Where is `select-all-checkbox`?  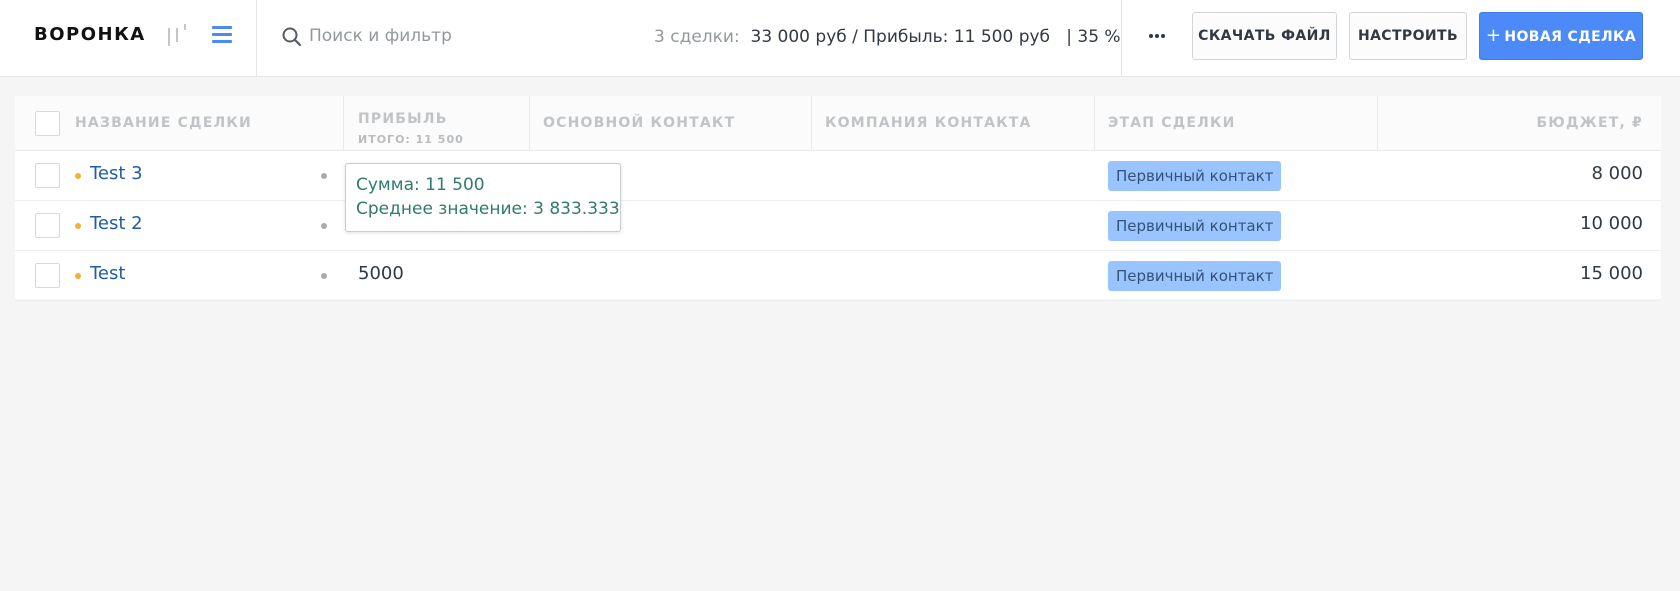
select-all-checkbox is located at coordinates (47, 123).